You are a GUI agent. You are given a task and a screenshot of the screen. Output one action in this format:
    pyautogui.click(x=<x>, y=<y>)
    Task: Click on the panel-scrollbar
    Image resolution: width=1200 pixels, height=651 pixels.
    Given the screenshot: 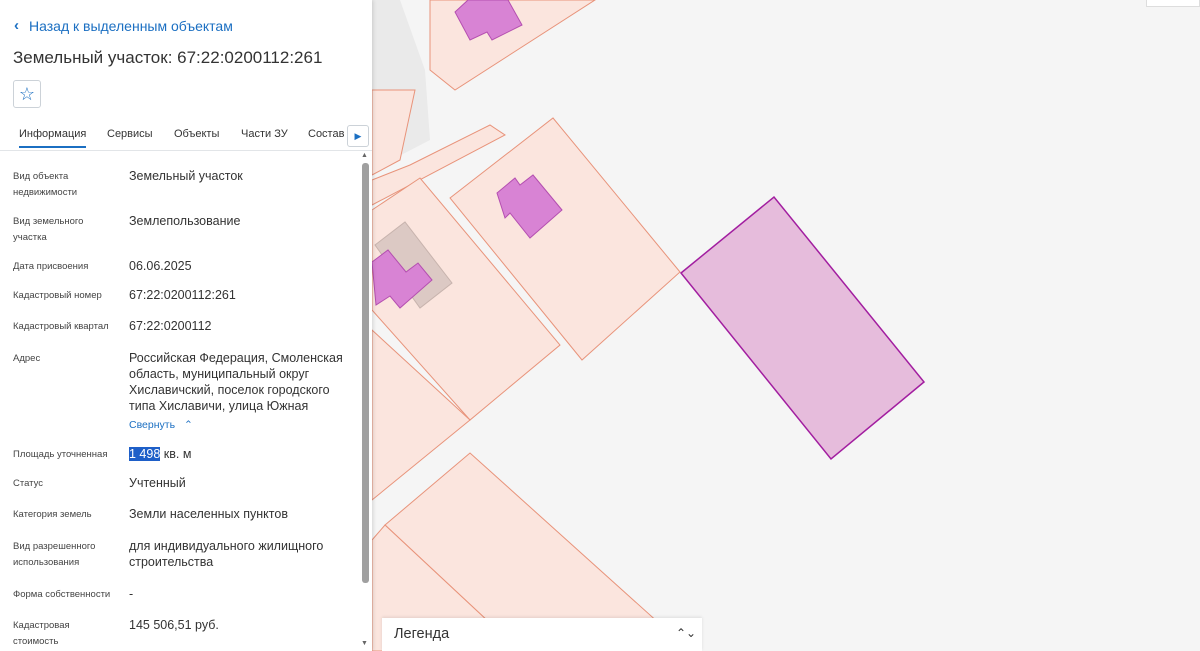 What is the action you would take?
    pyautogui.click(x=365, y=373)
    